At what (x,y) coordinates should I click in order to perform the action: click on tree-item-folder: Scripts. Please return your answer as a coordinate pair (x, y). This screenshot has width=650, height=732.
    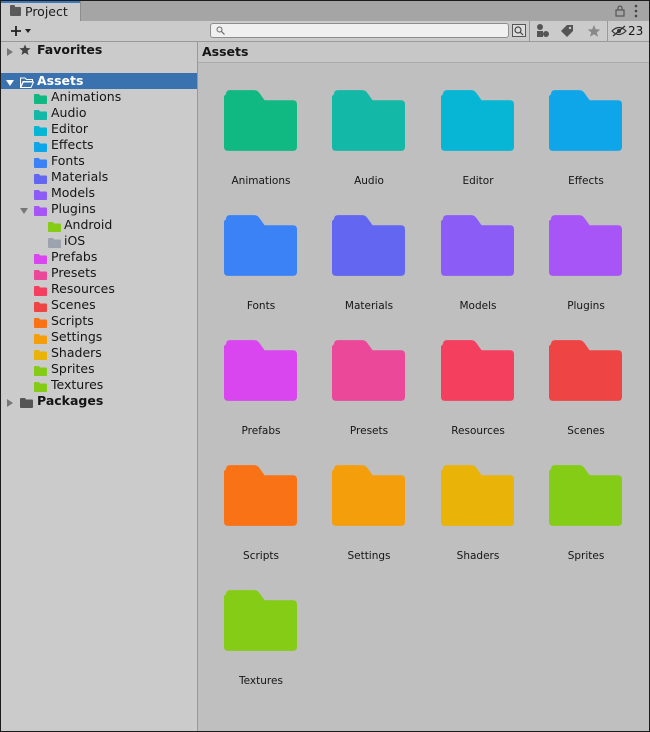
    Looking at the image, I should click on (99, 321).